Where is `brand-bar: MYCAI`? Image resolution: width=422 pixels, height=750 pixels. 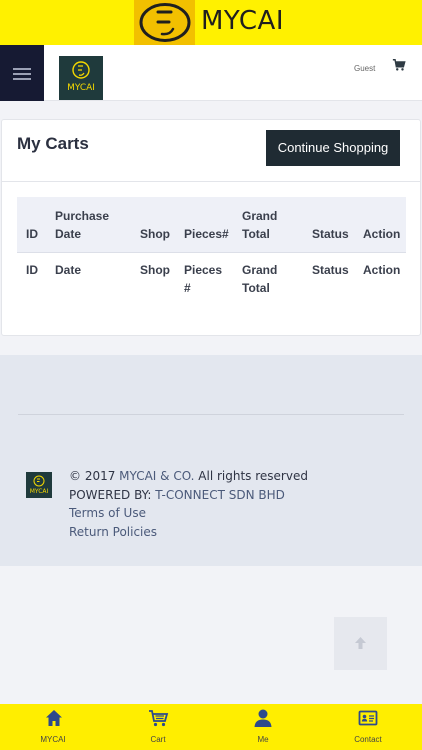
brand-bar: MYCAI is located at coordinates (211, 22).